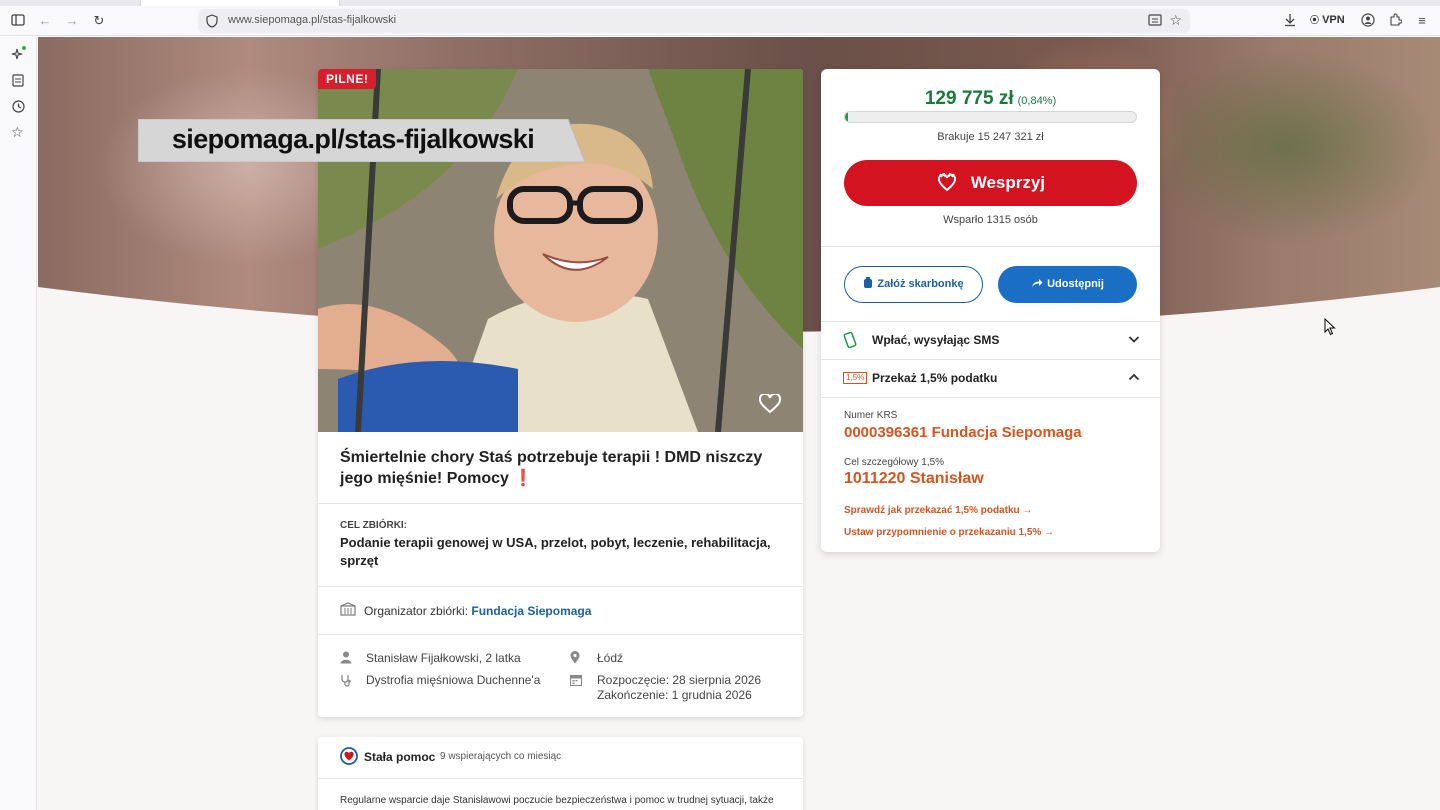  I want to click on goal-code-label: Cel szczegółowy 1,5%, so click(894, 462).